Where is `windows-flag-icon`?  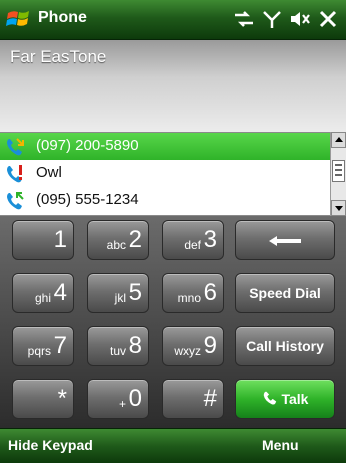 windows-flag-icon is located at coordinates (19, 19).